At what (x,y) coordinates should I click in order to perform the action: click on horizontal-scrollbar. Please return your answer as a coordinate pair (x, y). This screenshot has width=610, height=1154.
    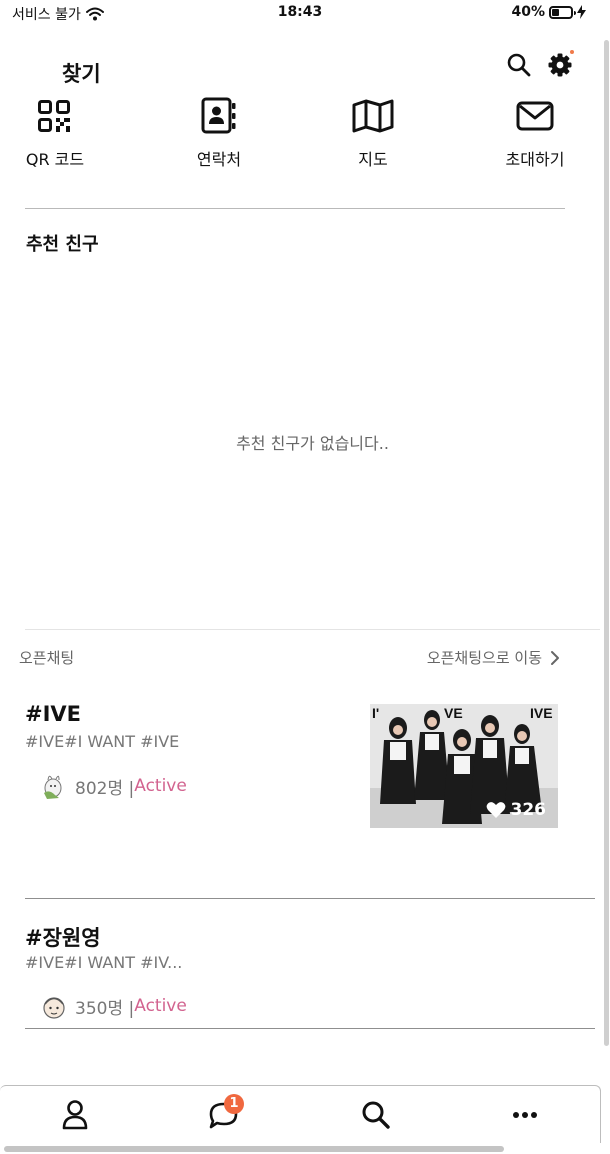
    Looking at the image, I should click on (254, 1149).